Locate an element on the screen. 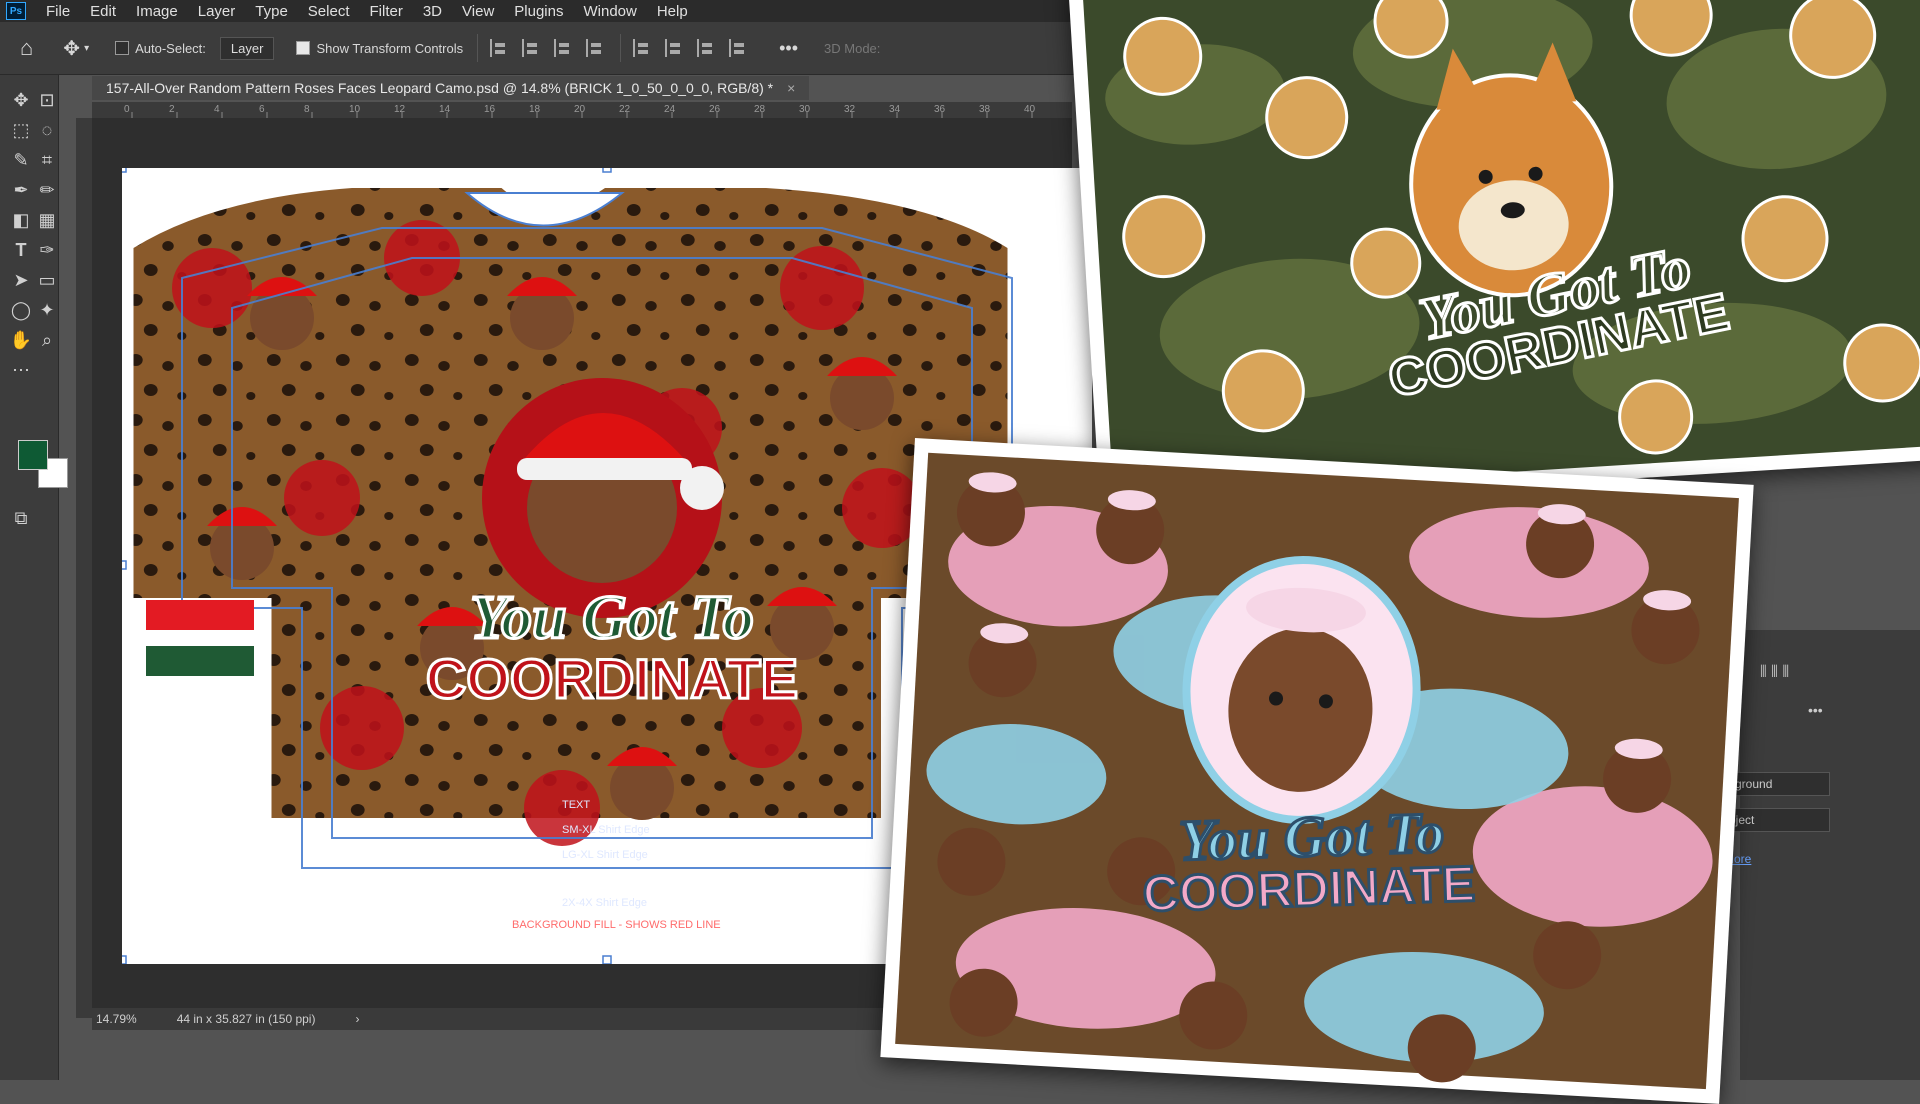 The image size is (1920, 1104). artboard-tool-icon: ⊡ is located at coordinates (47, 100).